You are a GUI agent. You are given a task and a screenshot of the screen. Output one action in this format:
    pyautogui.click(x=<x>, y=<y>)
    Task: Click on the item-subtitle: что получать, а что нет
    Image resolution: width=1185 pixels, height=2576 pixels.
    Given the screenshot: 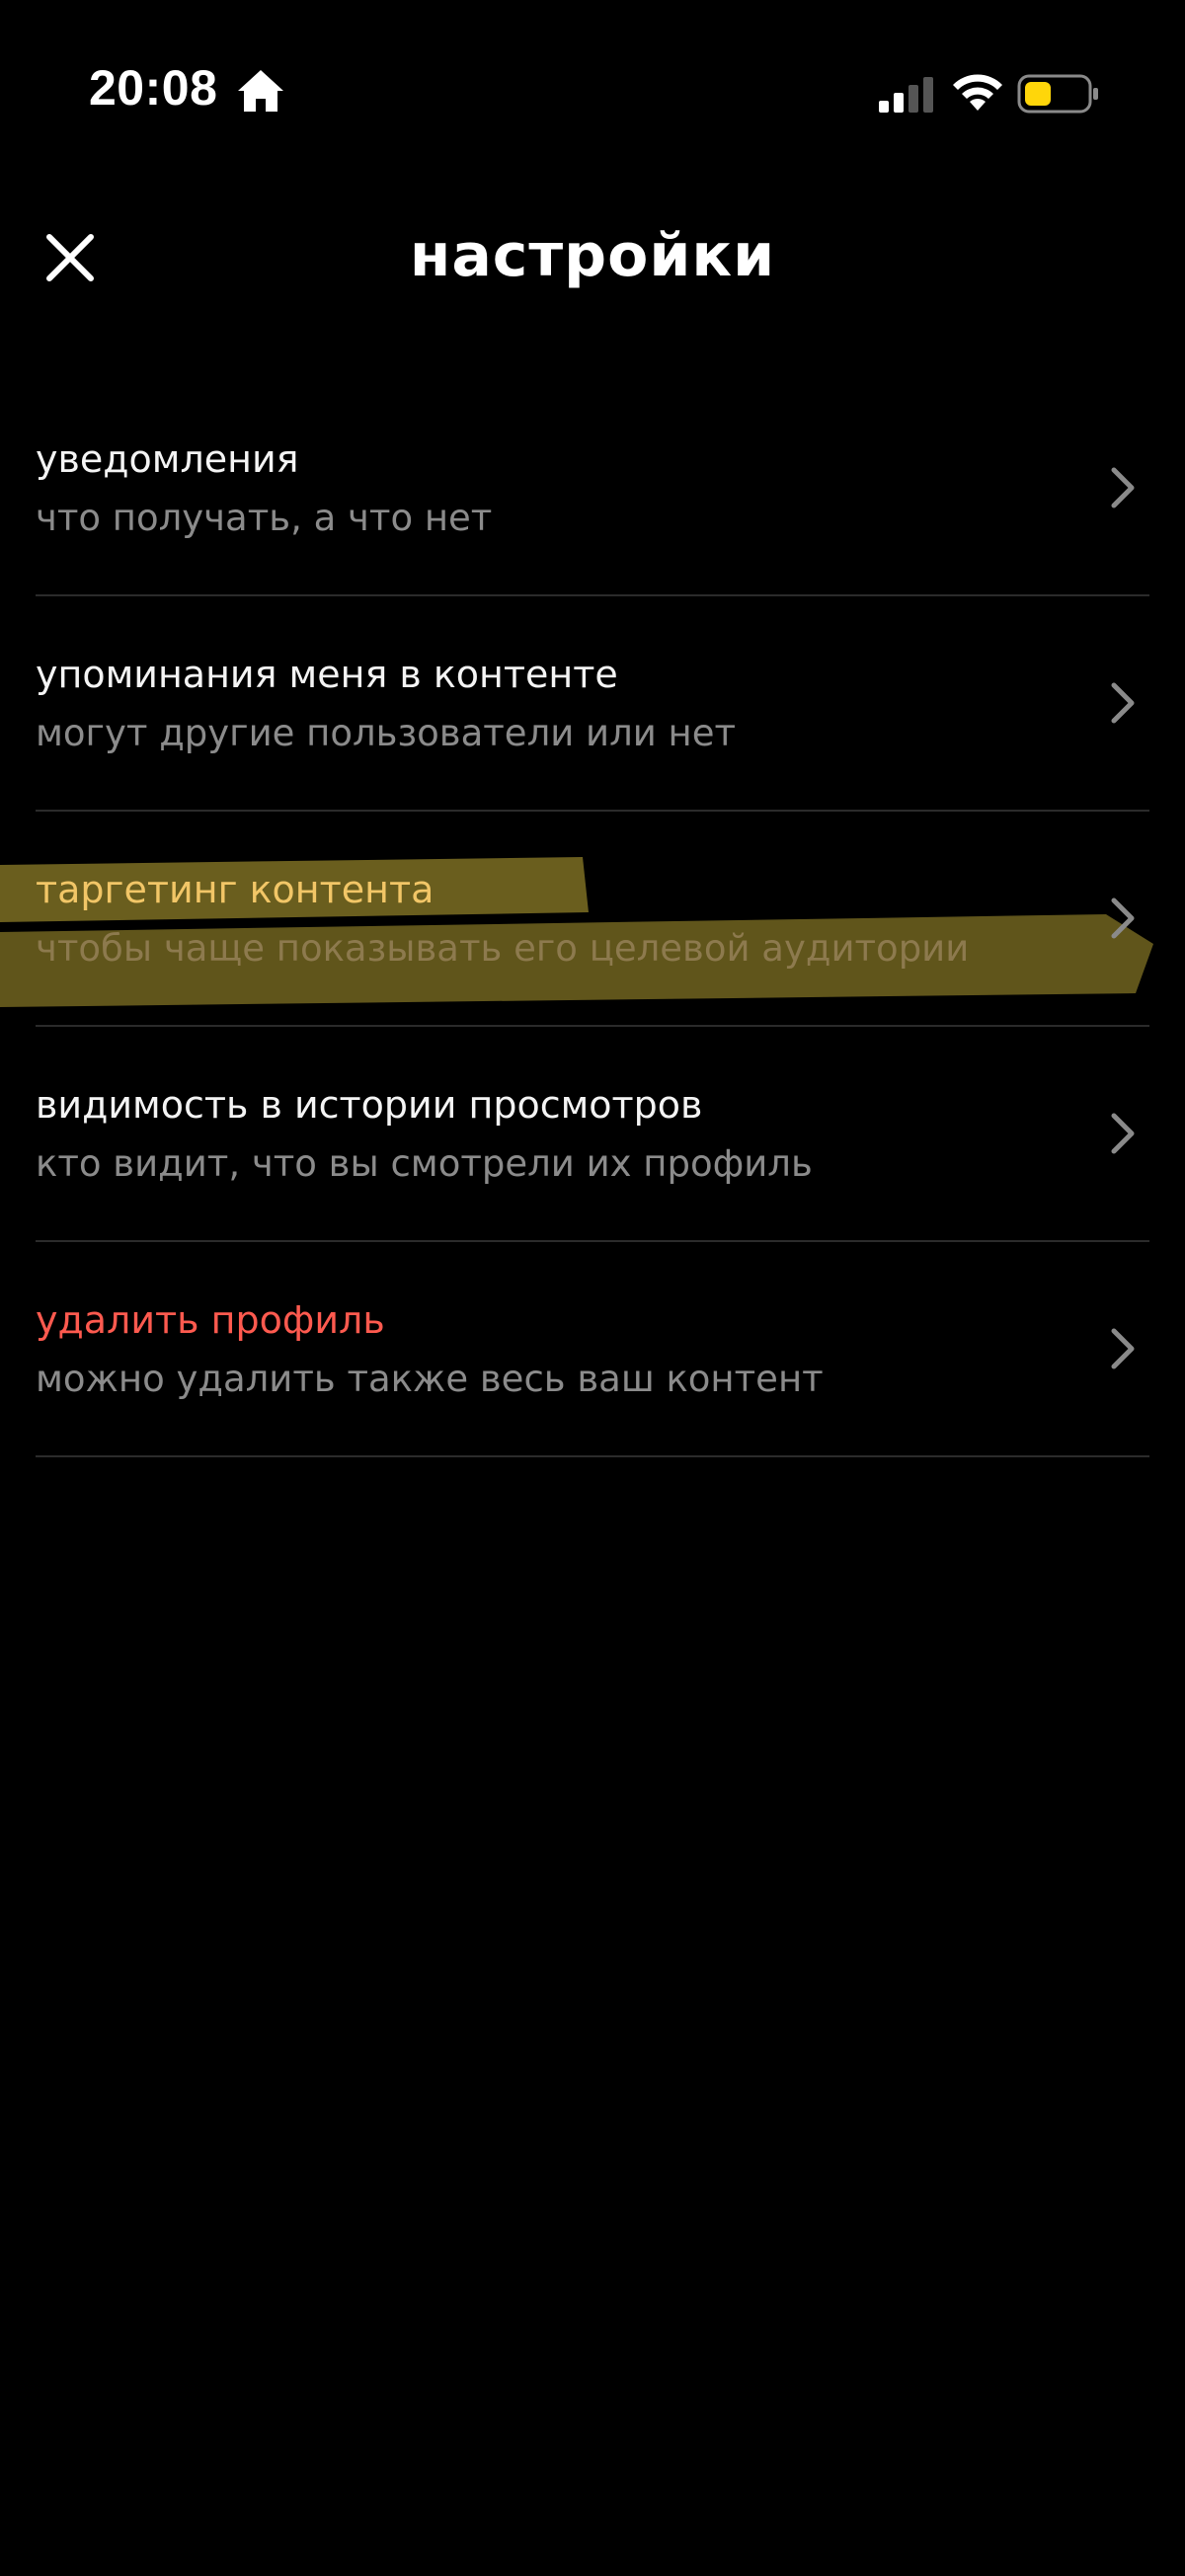 What is the action you would take?
    pyautogui.click(x=264, y=518)
    